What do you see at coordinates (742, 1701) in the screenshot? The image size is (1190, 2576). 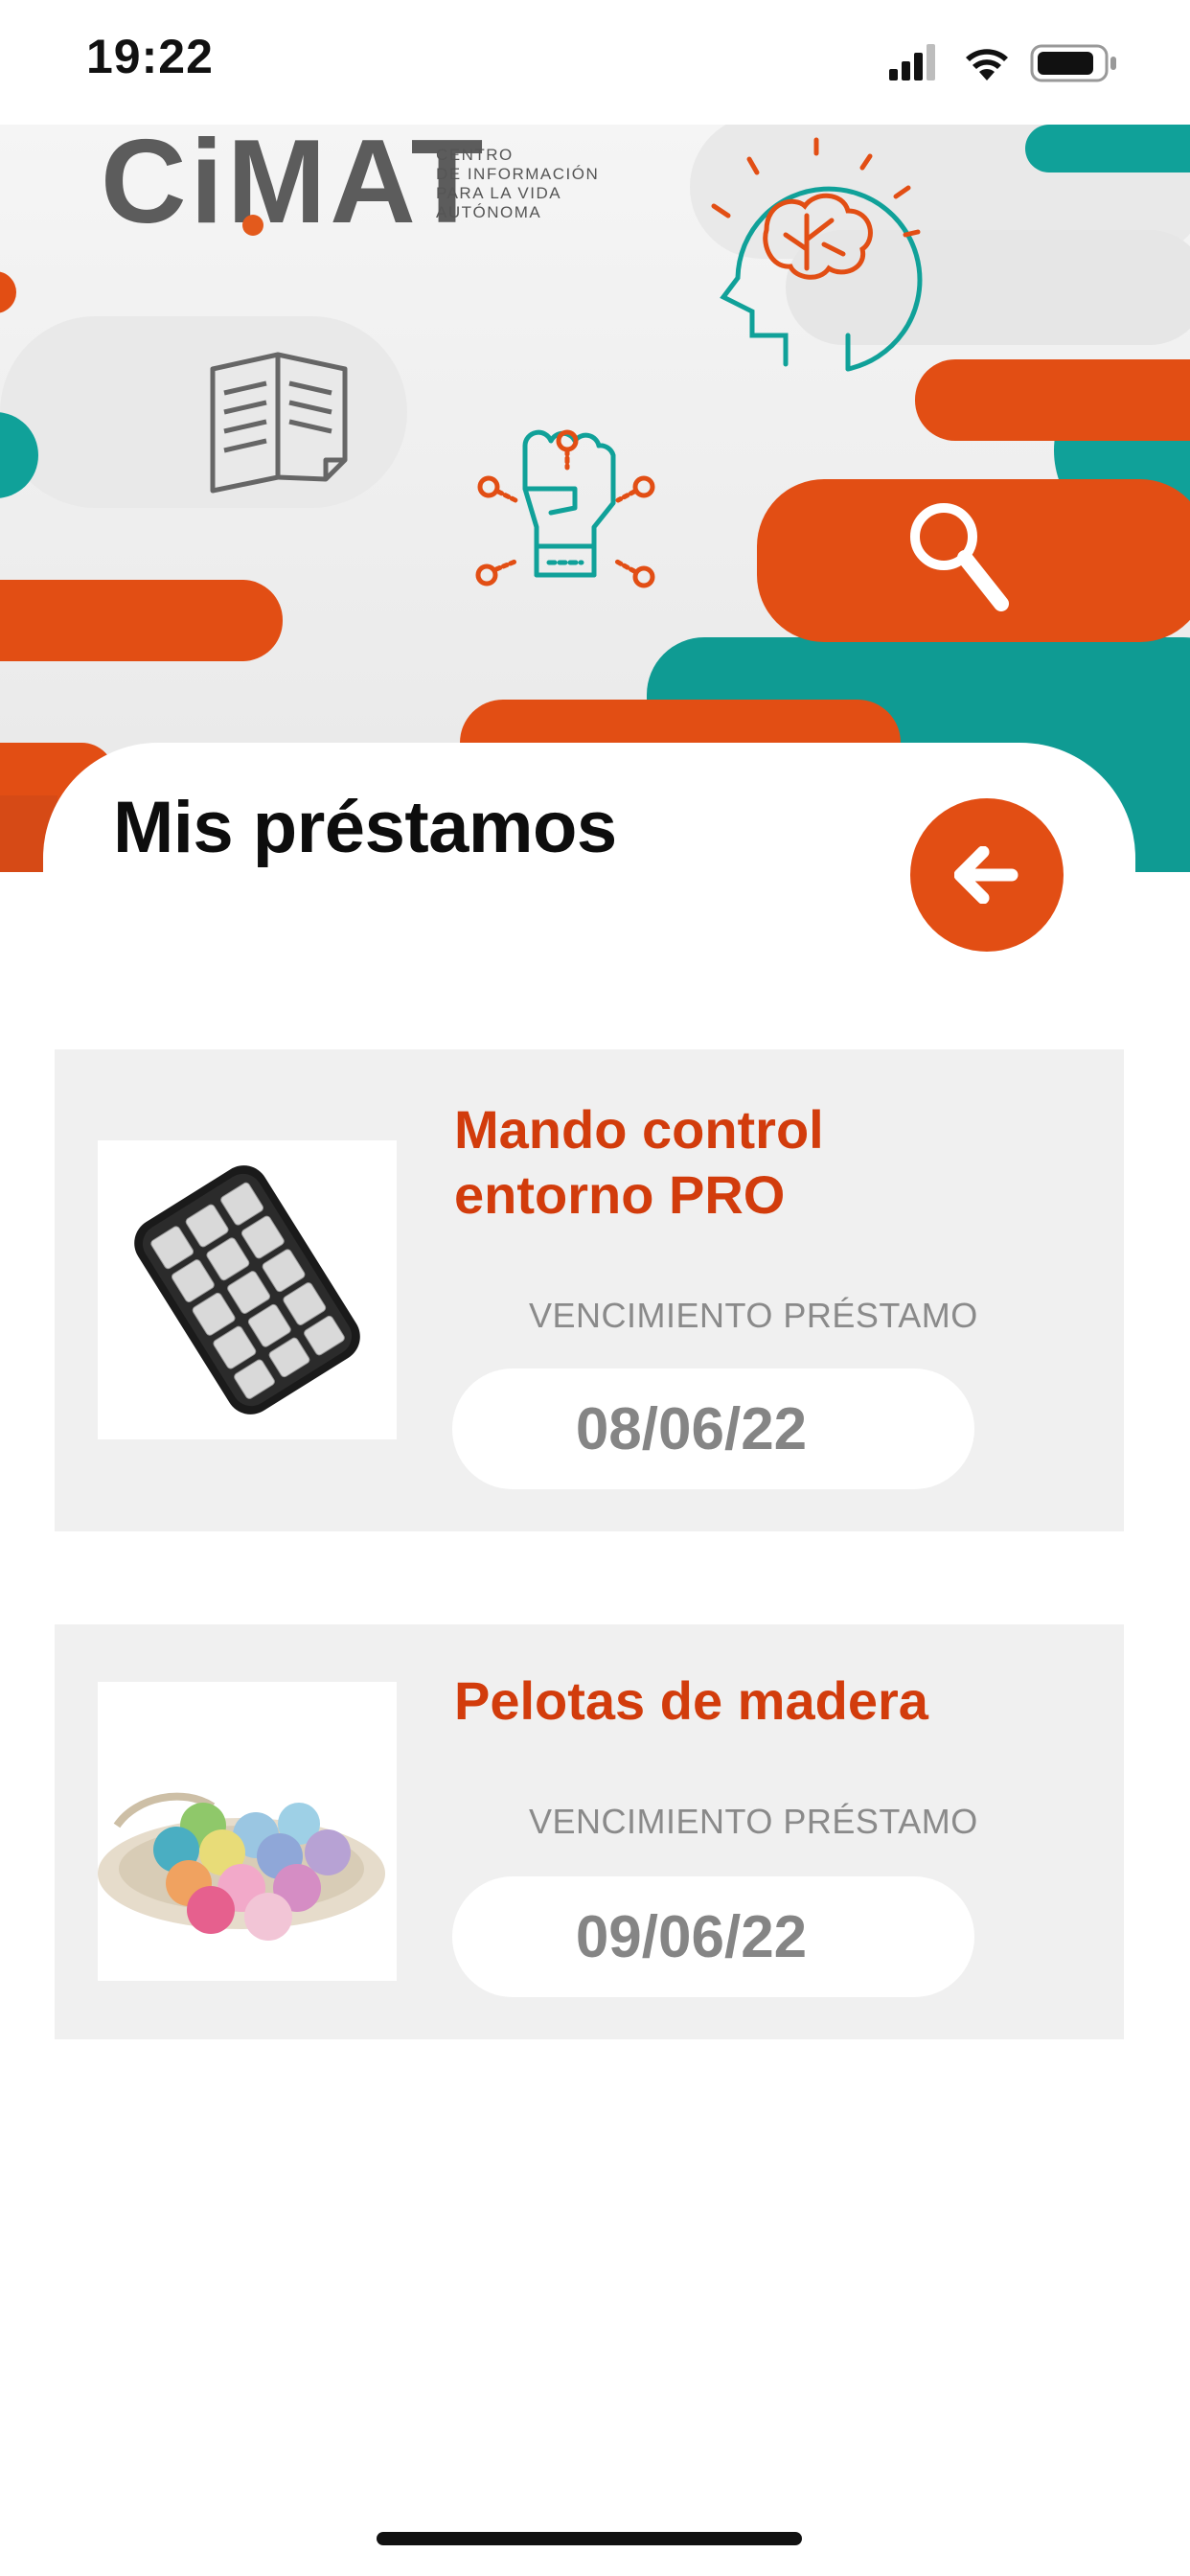 I see `loan-item-name: Pelotas de madera` at bounding box center [742, 1701].